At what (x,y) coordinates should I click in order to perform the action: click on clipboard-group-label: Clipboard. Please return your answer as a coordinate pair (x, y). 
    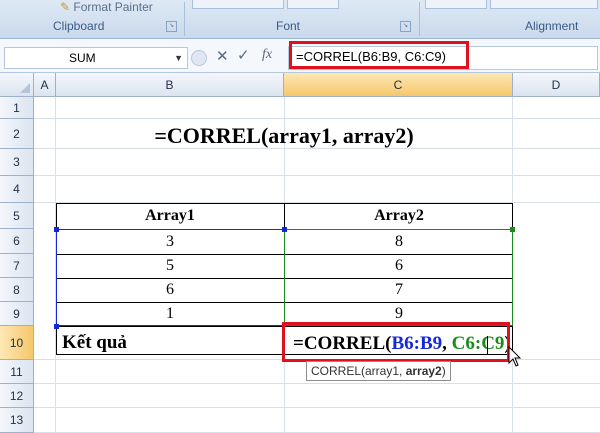
    Looking at the image, I should click on (79, 26).